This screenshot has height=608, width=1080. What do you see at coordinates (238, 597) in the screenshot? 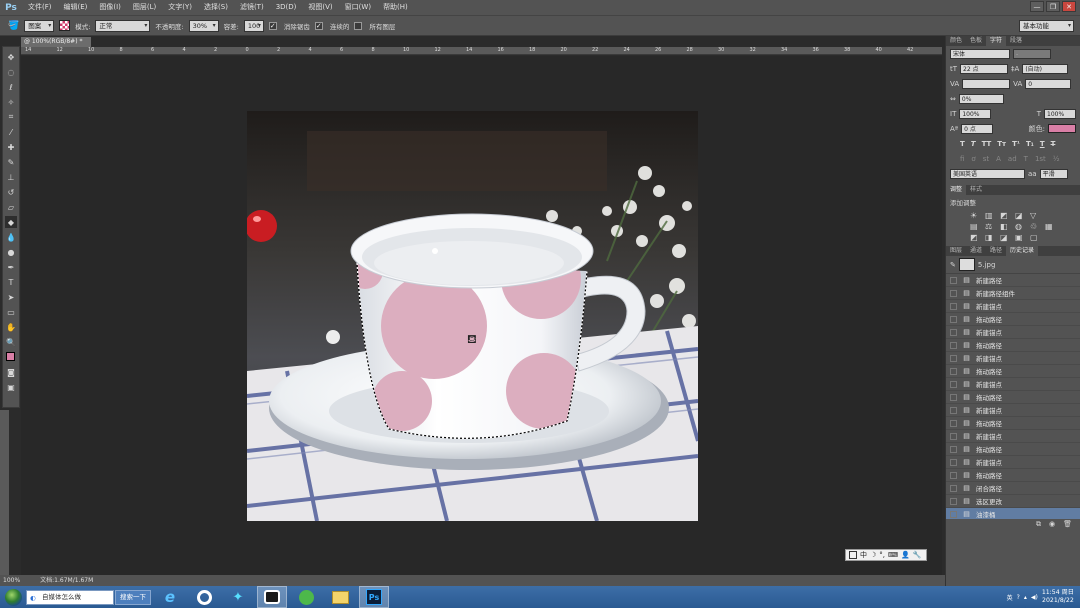
I see `blue-app-icon: ✦` at bounding box center [238, 597].